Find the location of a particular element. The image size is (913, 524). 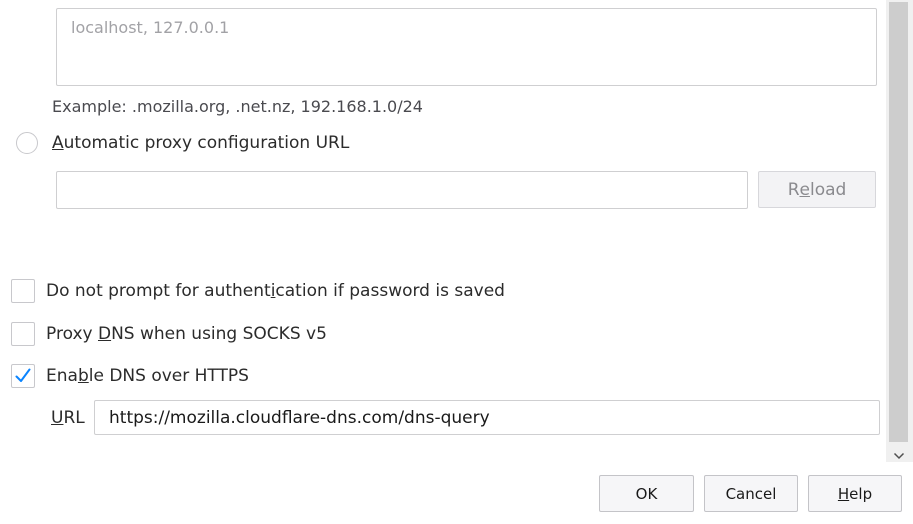

ok-button: OK is located at coordinates (646, 493).